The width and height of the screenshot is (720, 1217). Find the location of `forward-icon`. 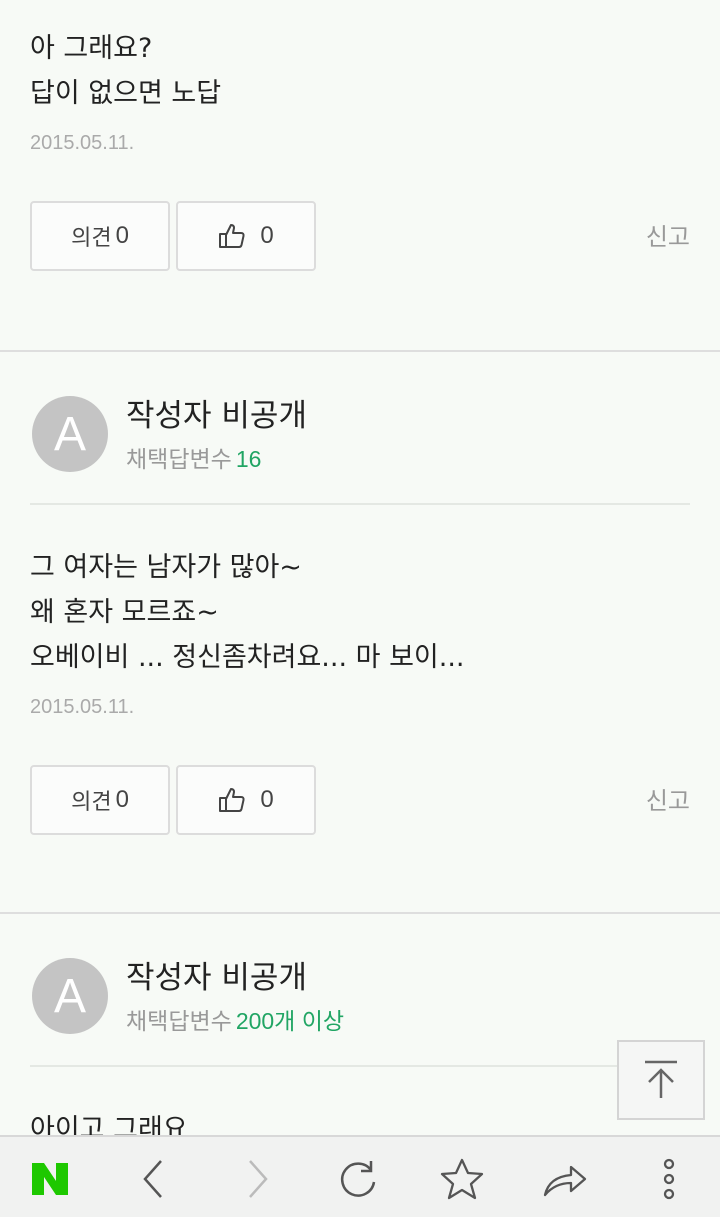

forward-icon is located at coordinates (258, 1179).